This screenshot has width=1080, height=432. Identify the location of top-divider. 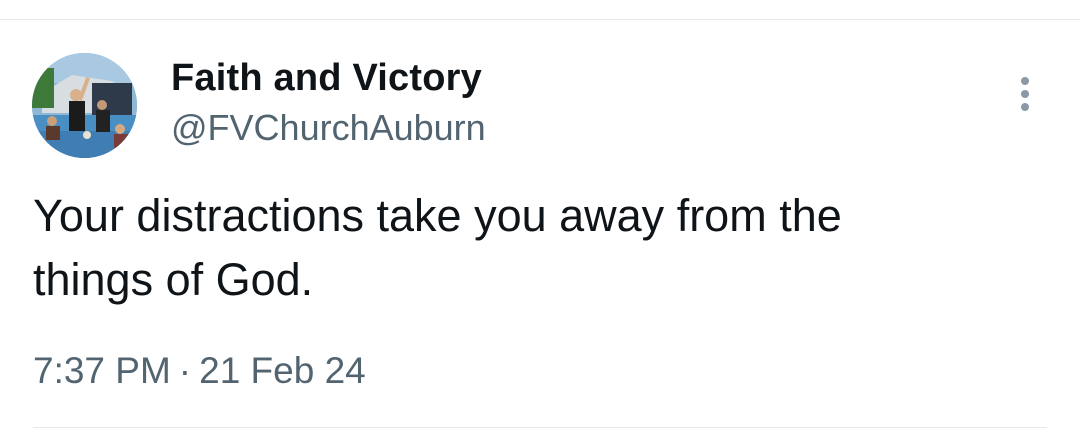
(540, 19).